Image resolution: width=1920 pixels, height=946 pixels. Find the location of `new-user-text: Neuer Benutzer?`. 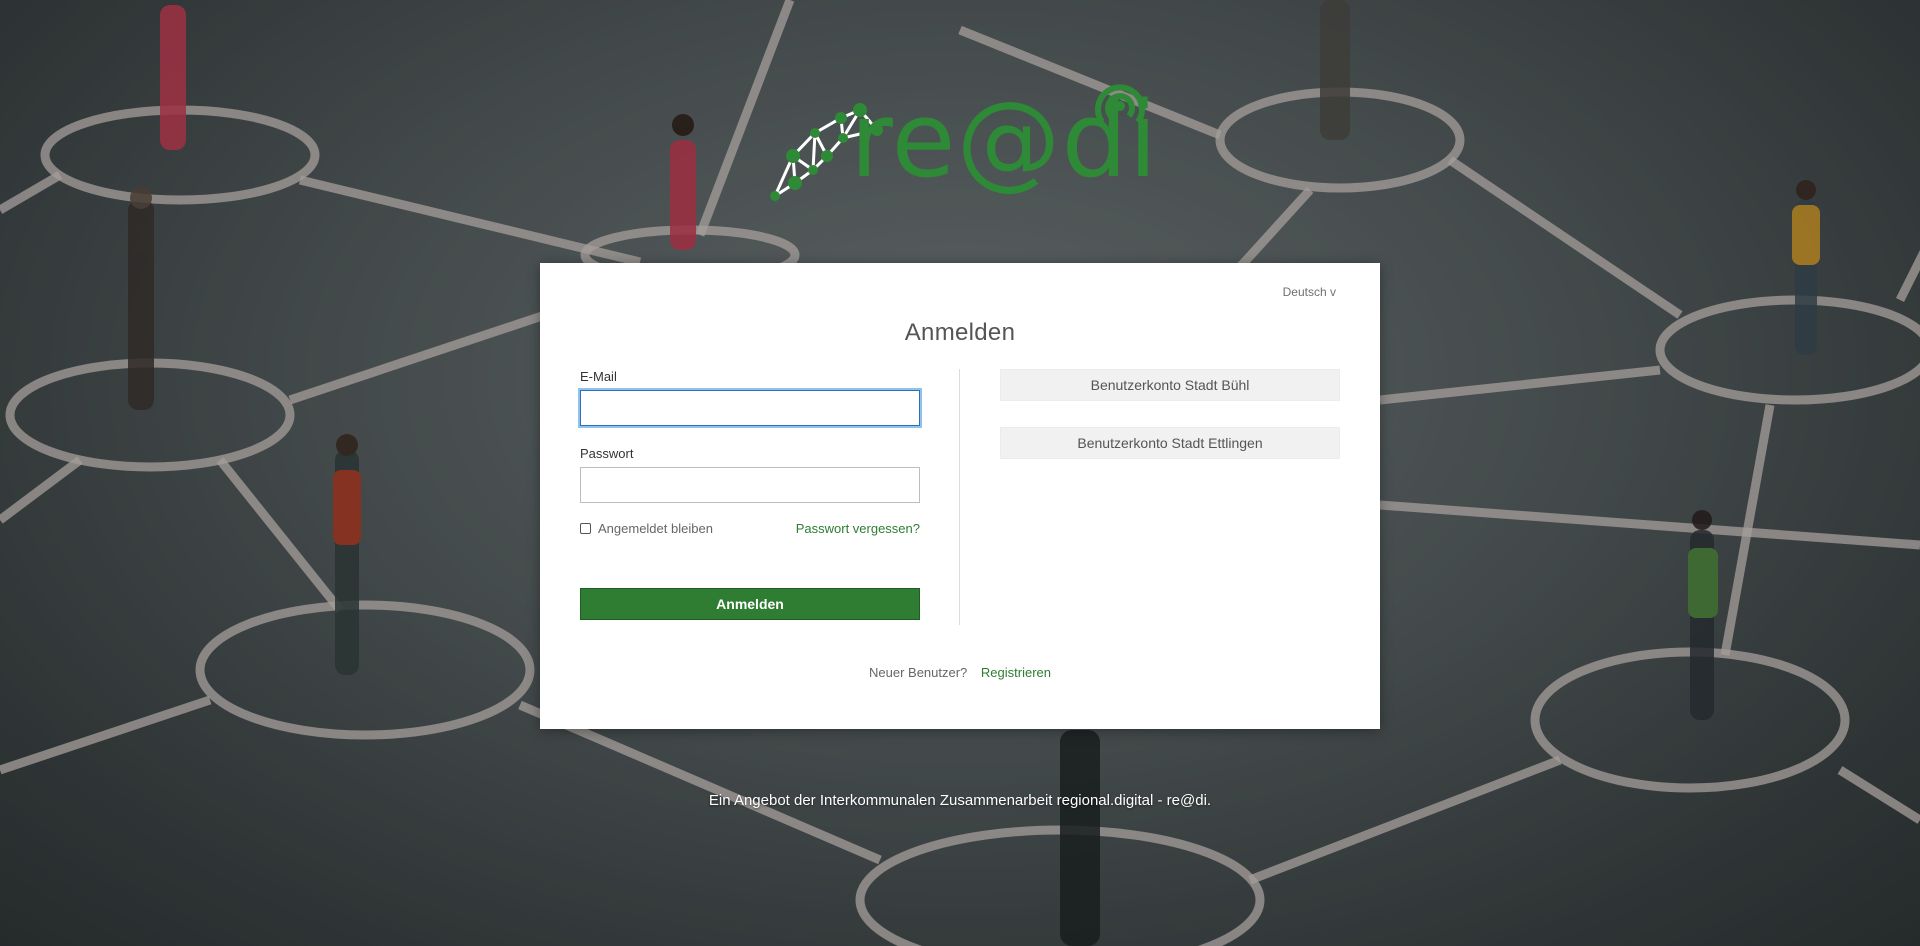

new-user-text: Neuer Benutzer? is located at coordinates (918, 672).